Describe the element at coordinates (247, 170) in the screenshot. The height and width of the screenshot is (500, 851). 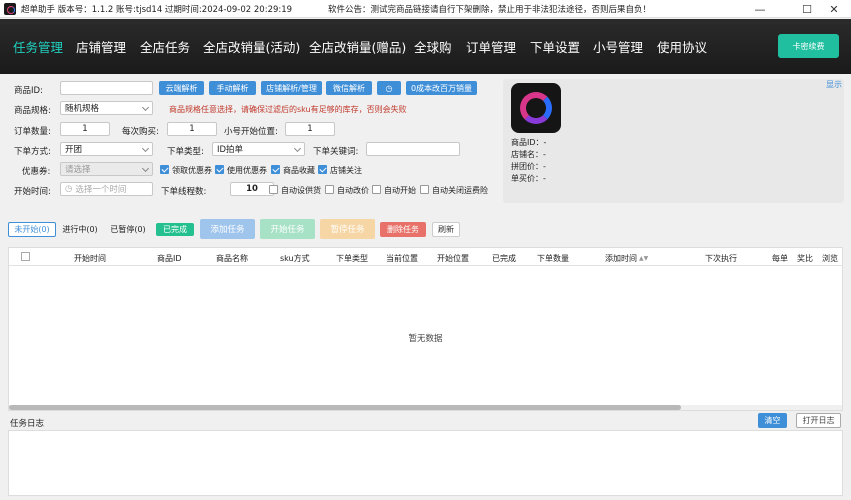
I see `use-coupon-label: 使用优惠券` at that location.